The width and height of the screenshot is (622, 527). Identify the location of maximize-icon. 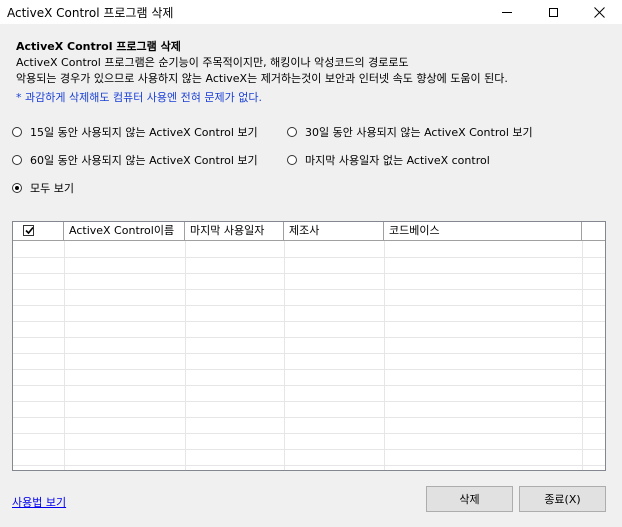
(553, 12).